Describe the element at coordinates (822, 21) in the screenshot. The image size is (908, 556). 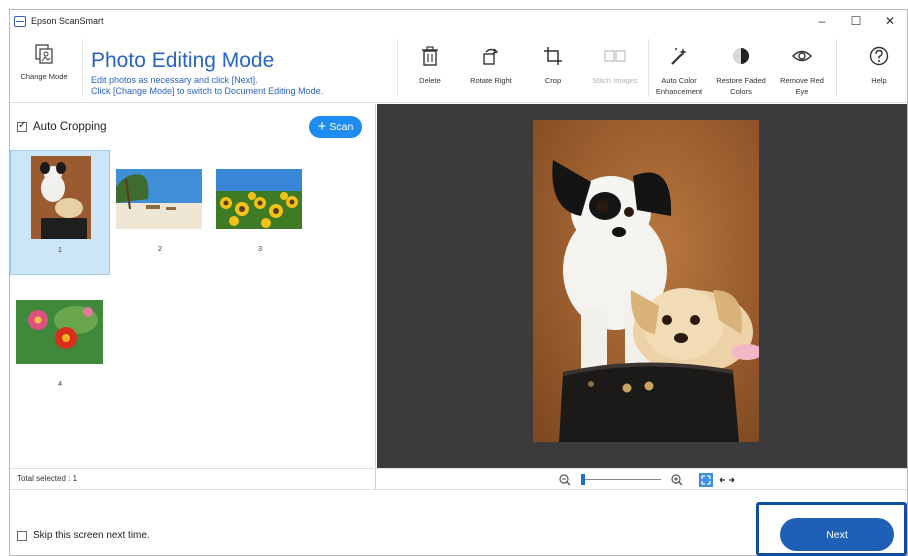
I see `minimize-button: –` at that location.